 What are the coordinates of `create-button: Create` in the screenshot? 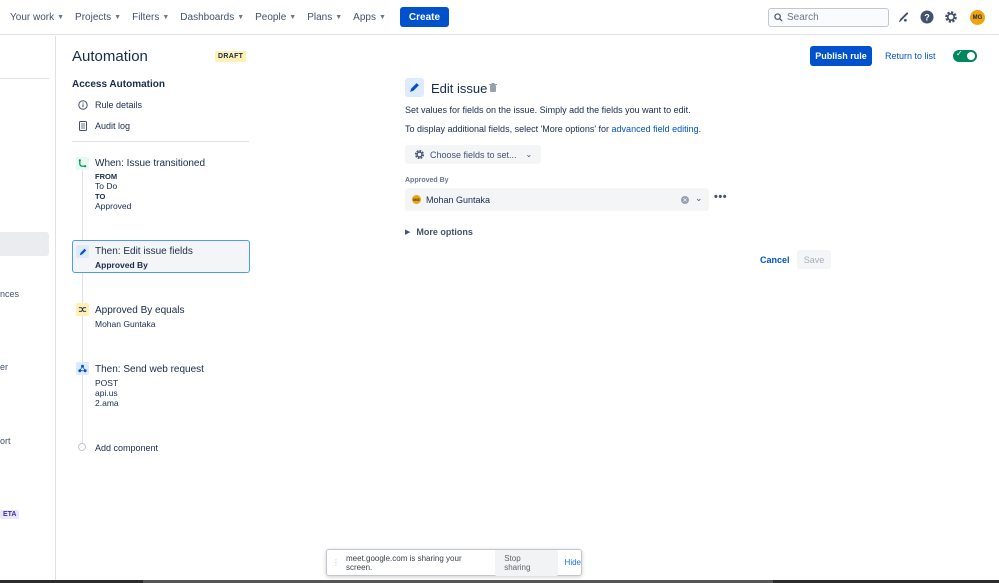 It's located at (424, 17).